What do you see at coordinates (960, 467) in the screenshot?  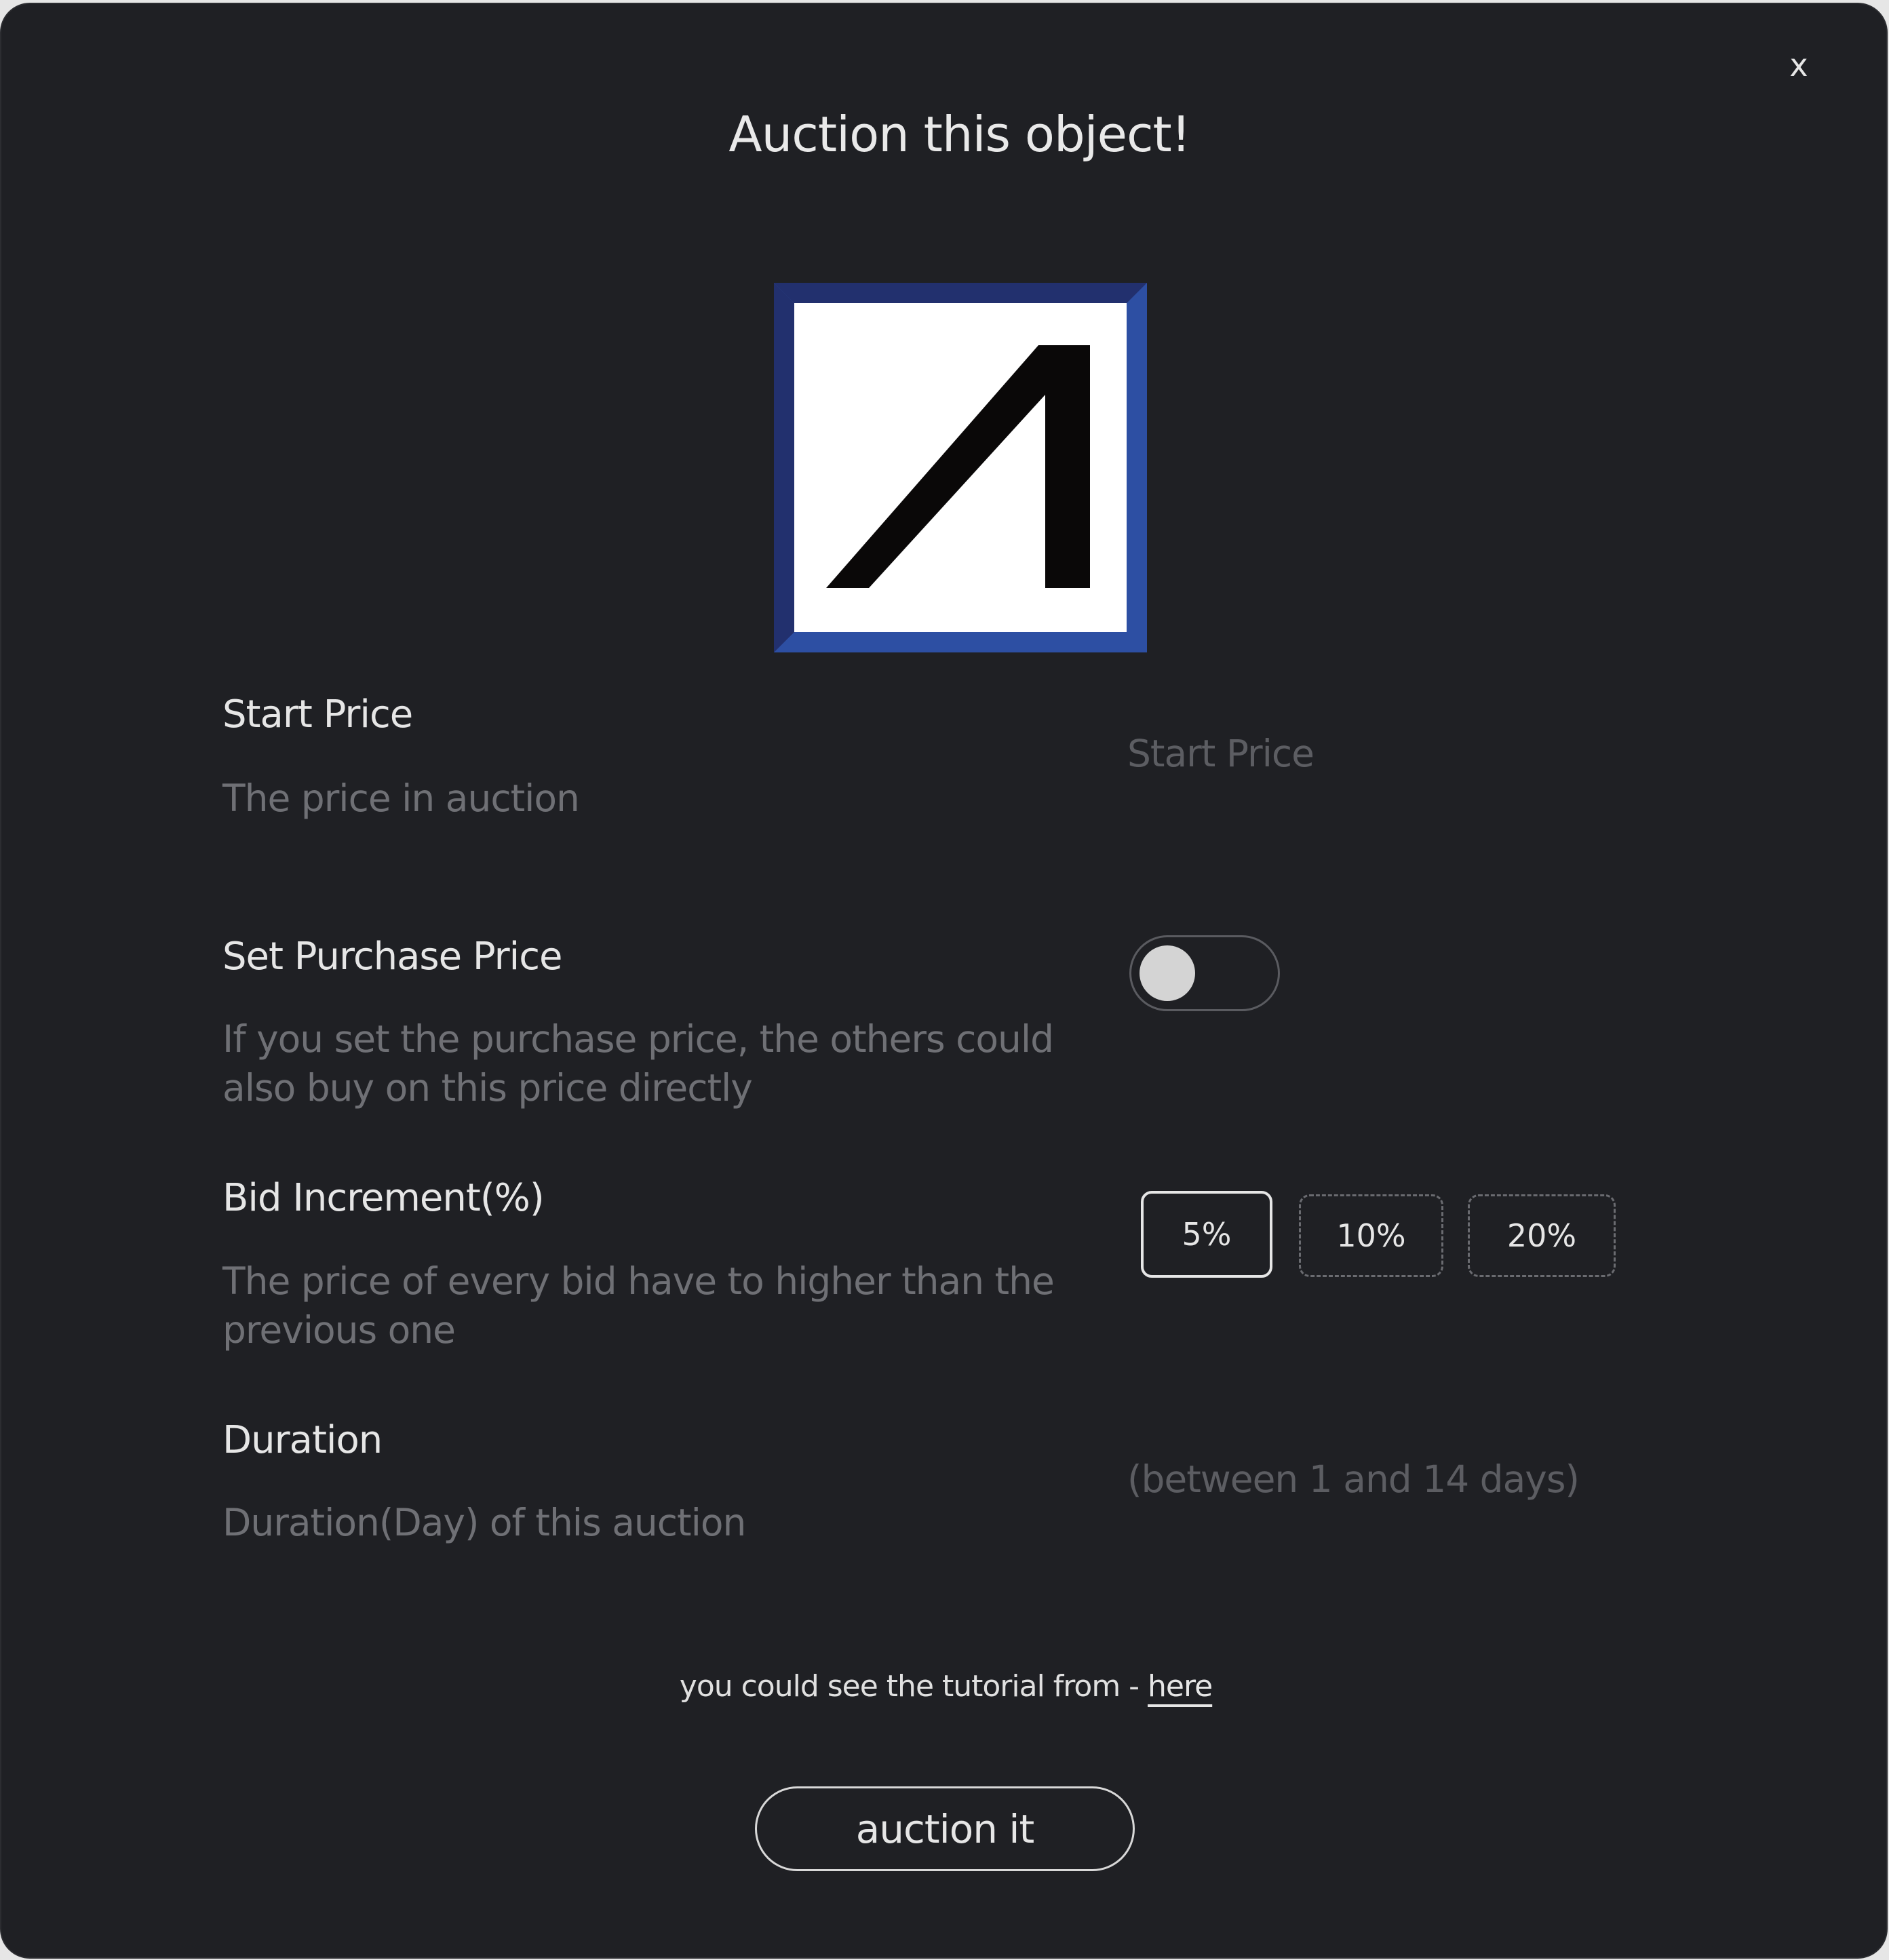 I see `object-logo-image` at bounding box center [960, 467].